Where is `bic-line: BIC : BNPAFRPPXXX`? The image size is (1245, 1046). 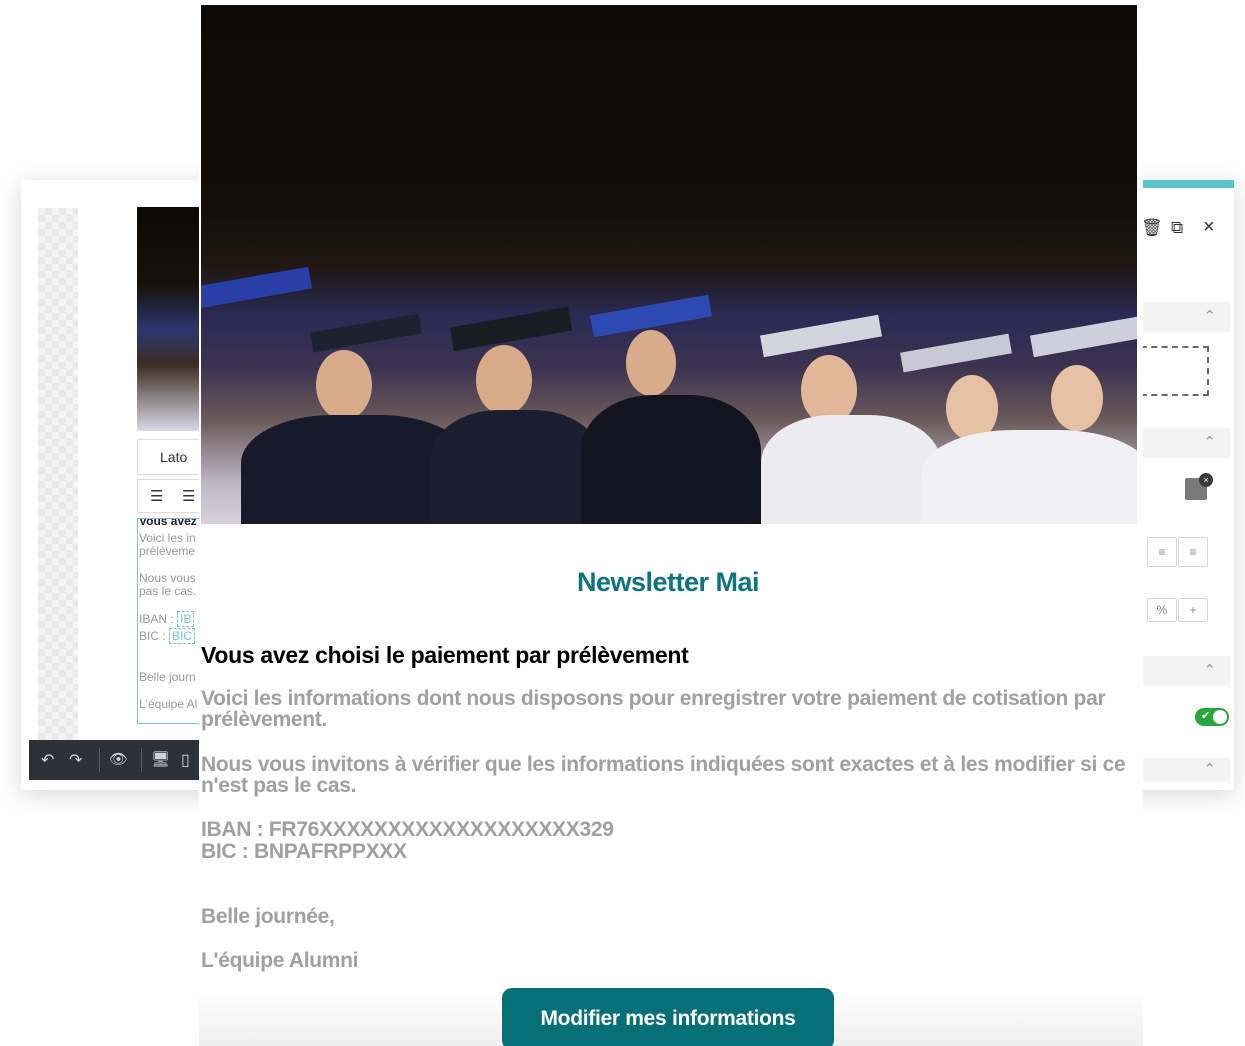
bic-line: BIC : BNPAFRPPXXX is located at coordinates (304, 851).